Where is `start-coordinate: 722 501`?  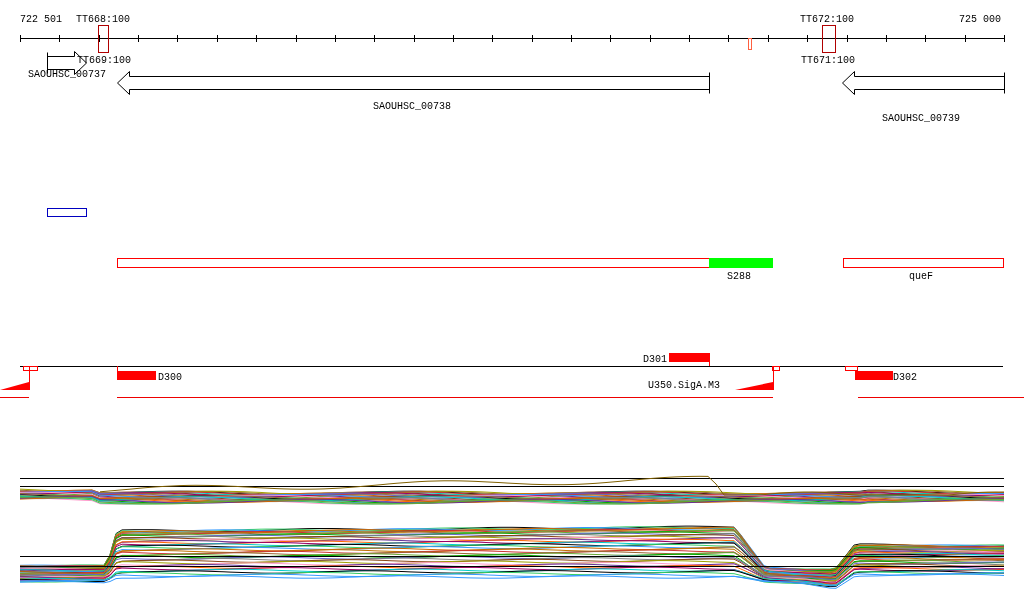
start-coordinate: 722 501 is located at coordinates (41, 19).